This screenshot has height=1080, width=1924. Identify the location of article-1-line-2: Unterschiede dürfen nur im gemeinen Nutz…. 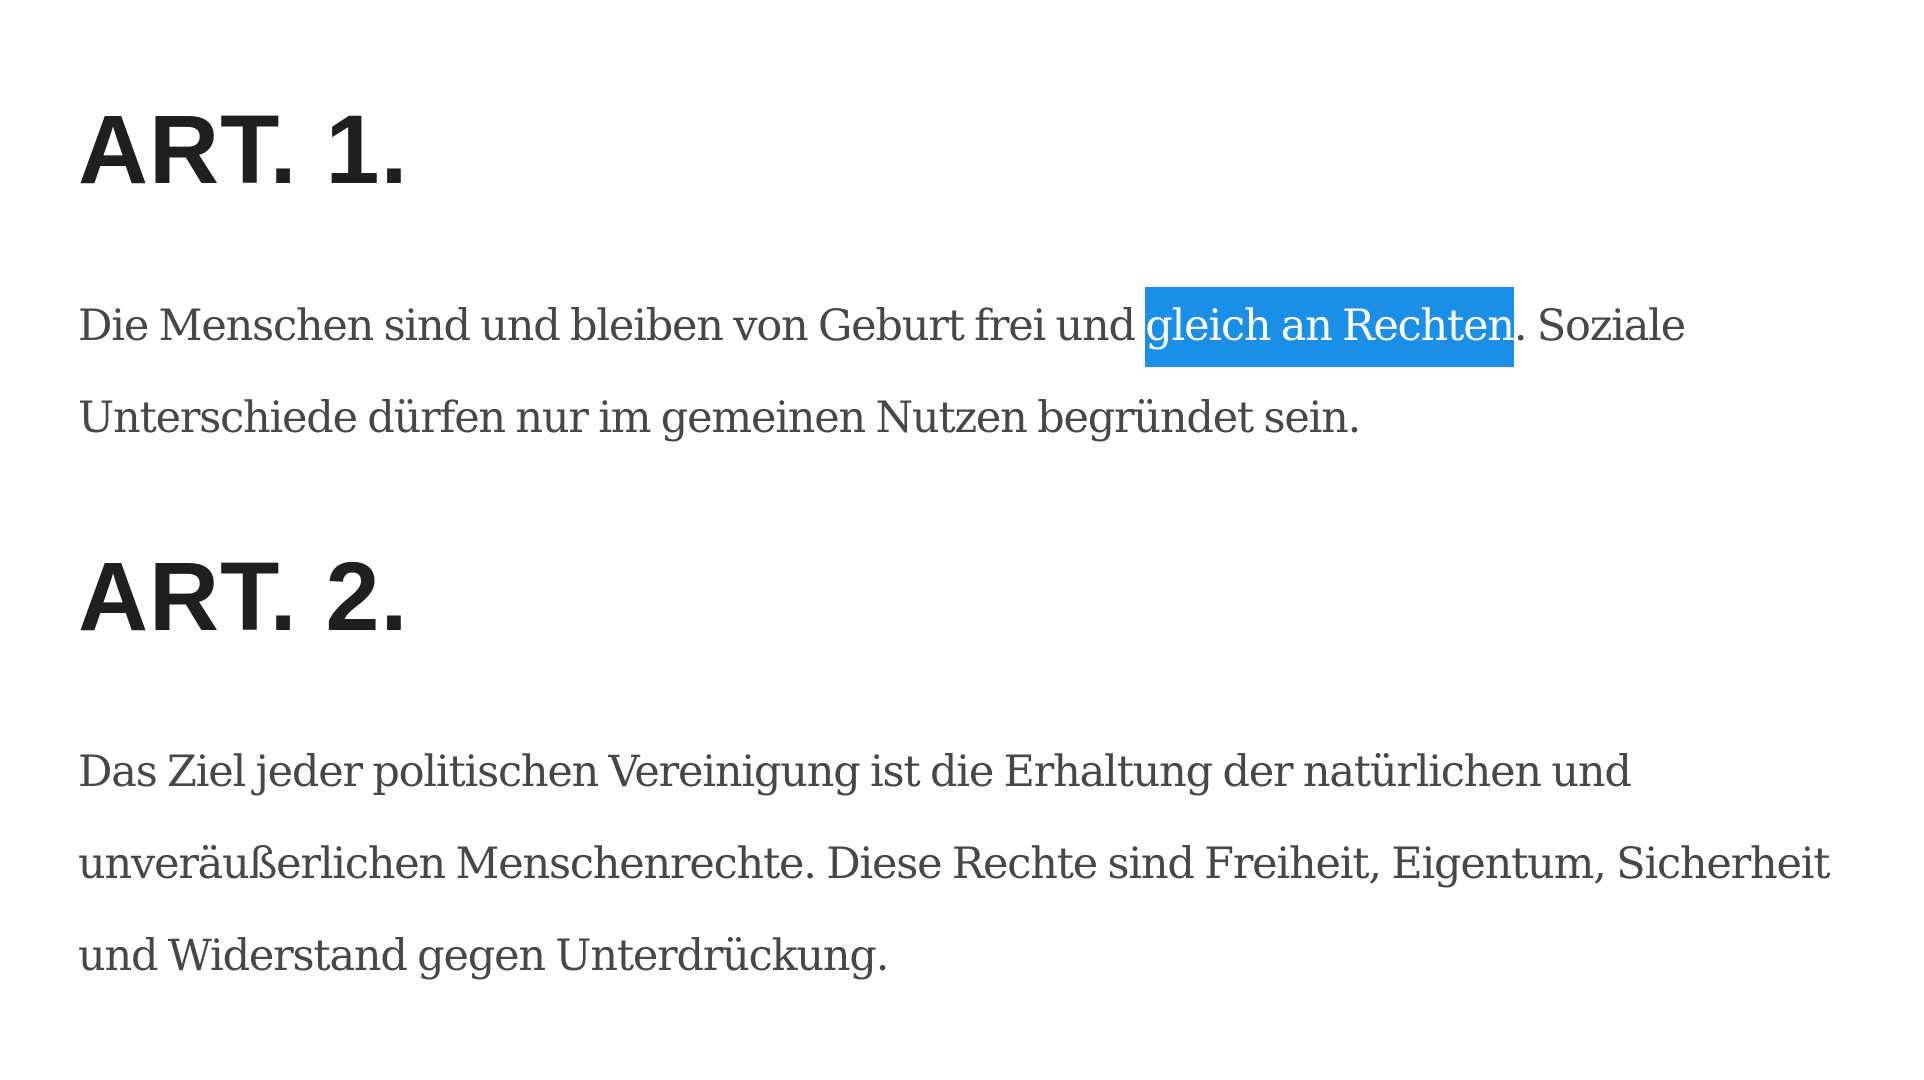
(948, 418).